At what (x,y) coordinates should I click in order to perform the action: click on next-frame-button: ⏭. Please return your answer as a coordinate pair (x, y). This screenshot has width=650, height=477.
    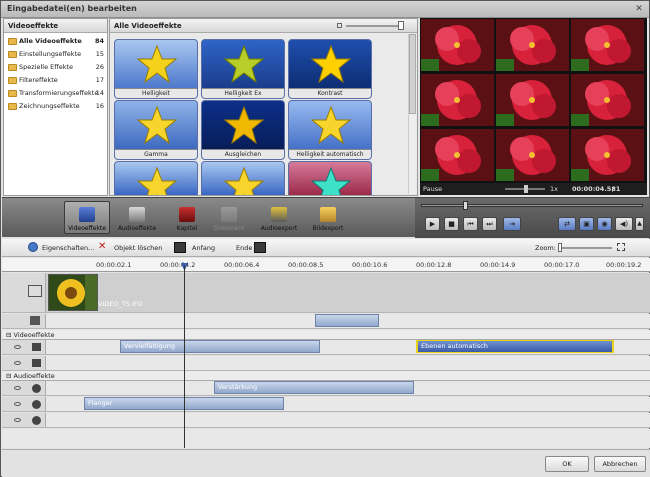
    Looking at the image, I should click on (489, 224).